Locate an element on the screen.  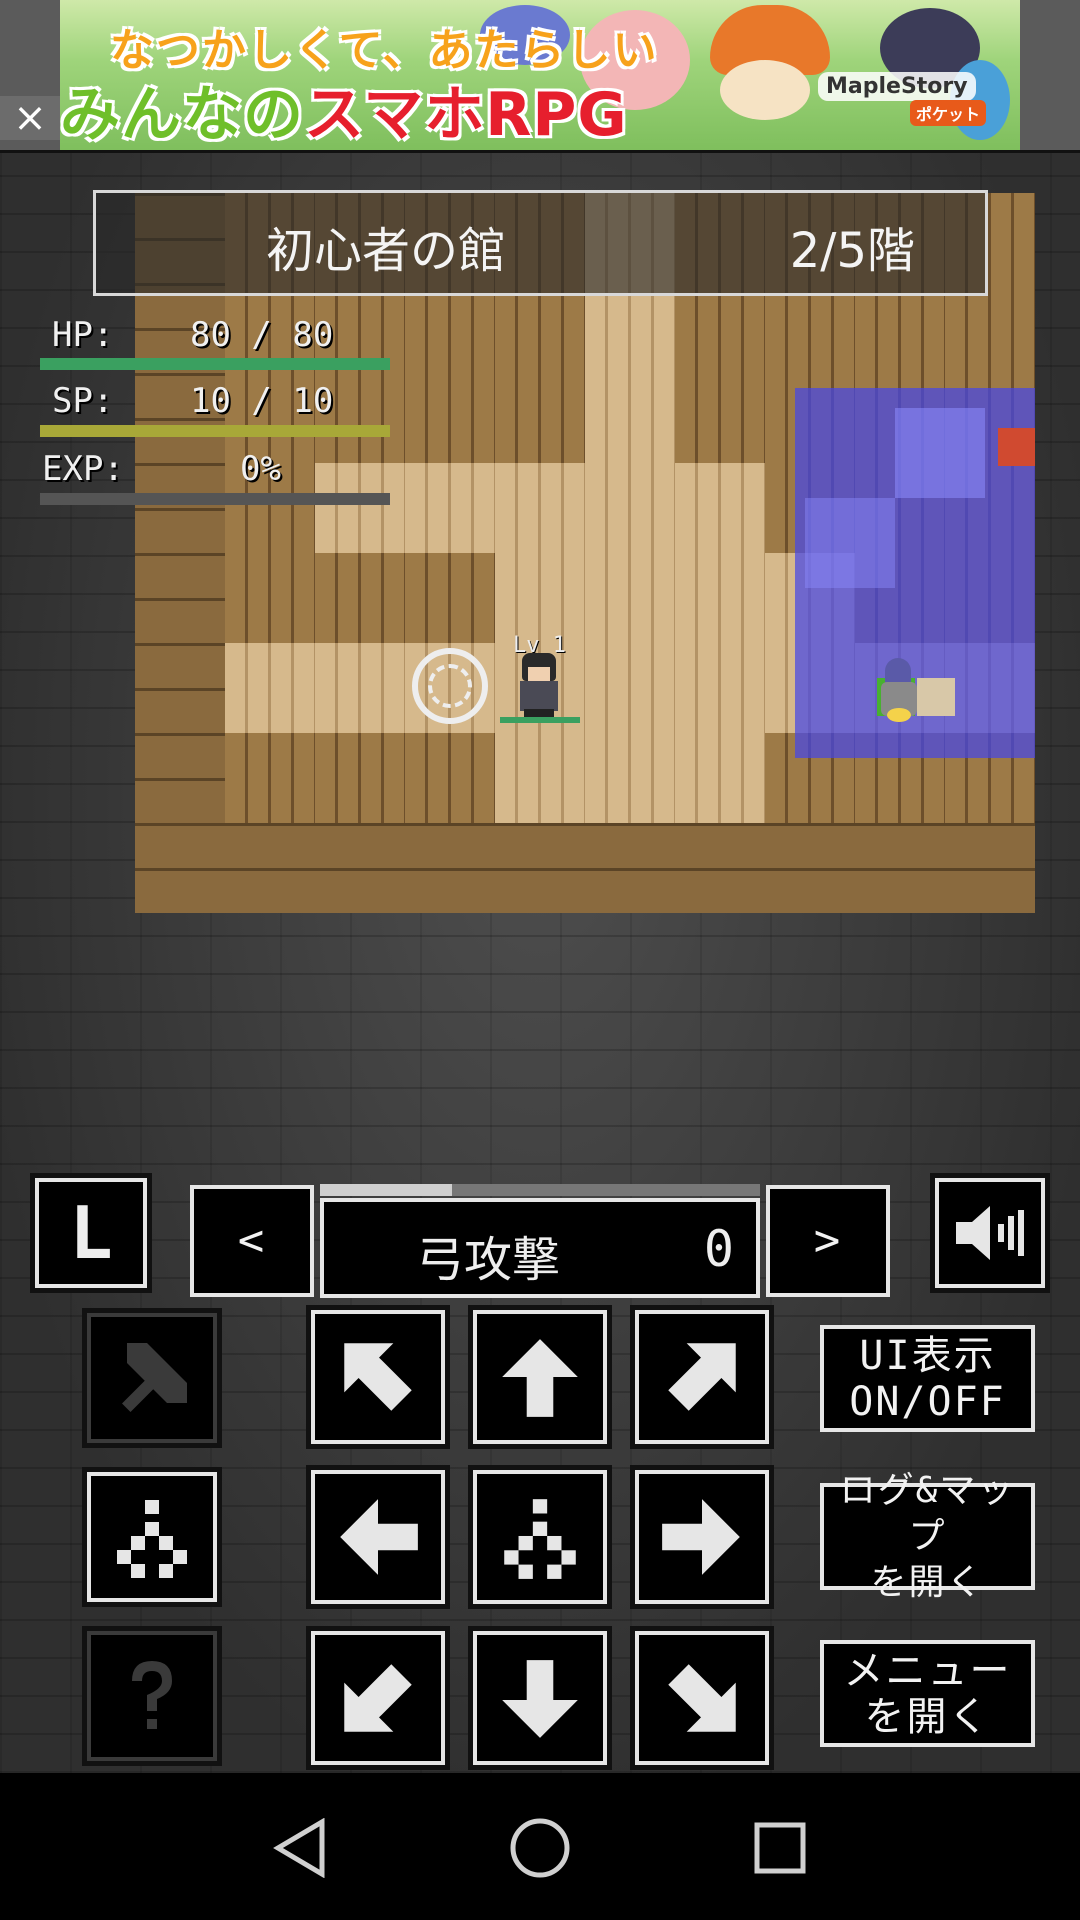
nav-back-button is located at coordinates (300, 1848).